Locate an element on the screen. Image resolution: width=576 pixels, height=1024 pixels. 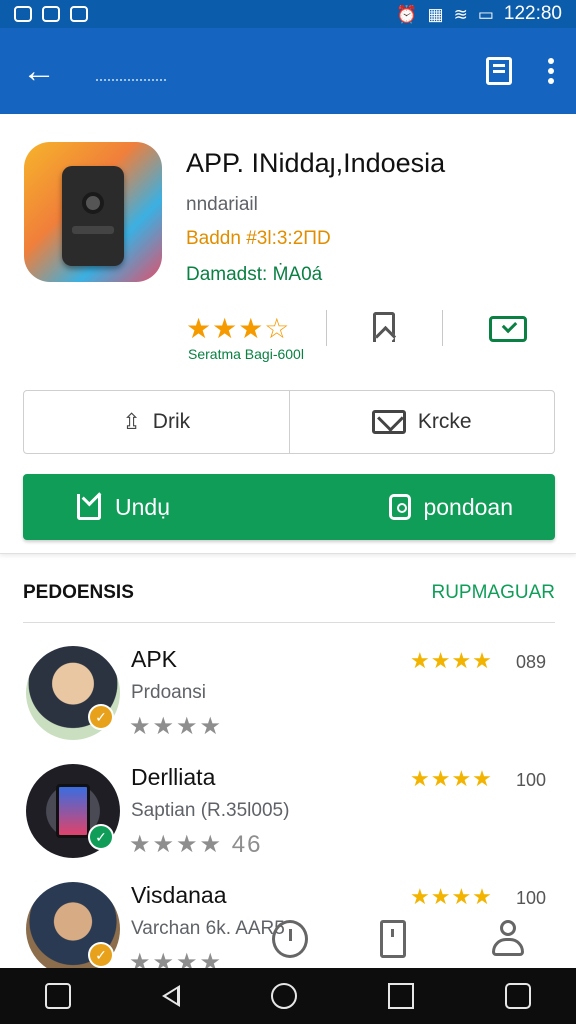
share-icon: ⇫ is located at coordinates (131, 421).